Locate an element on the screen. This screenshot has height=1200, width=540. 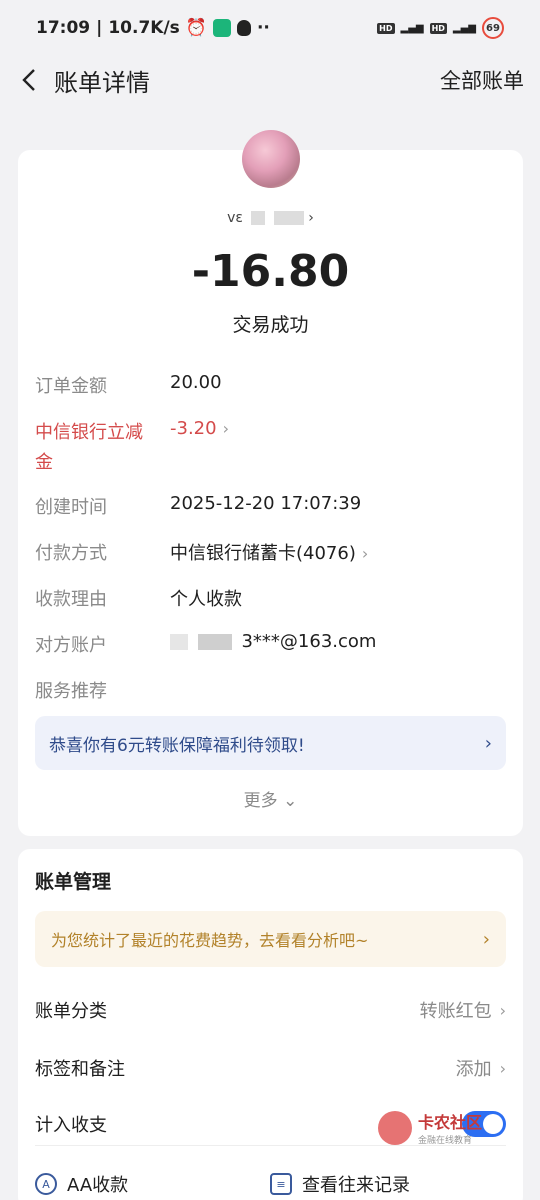
watermark-logo-icon is located at coordinates (395, 1127).